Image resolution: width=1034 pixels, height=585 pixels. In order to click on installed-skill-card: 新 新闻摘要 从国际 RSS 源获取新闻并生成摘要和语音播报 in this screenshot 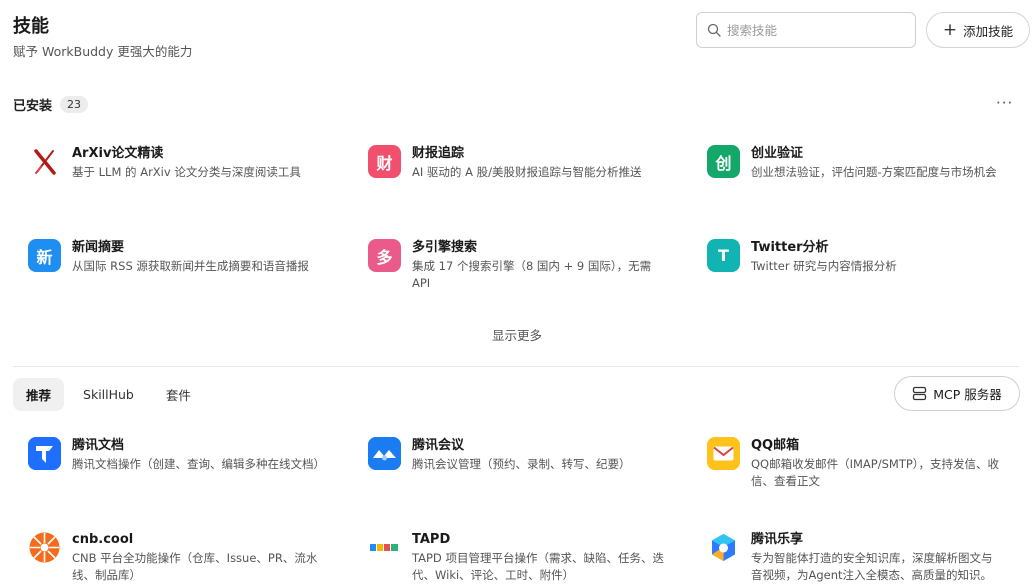, I will do `click(178, 257)`.